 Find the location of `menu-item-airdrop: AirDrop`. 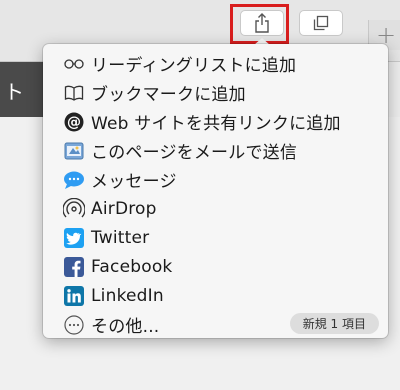

menu-item-airdrop: AirDrop is located at coordinates (215, 208).